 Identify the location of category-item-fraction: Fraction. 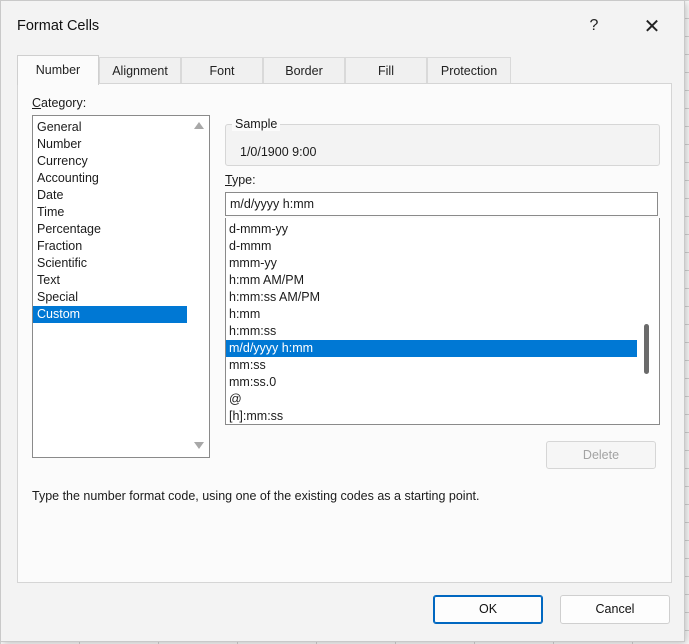
(121, 246).